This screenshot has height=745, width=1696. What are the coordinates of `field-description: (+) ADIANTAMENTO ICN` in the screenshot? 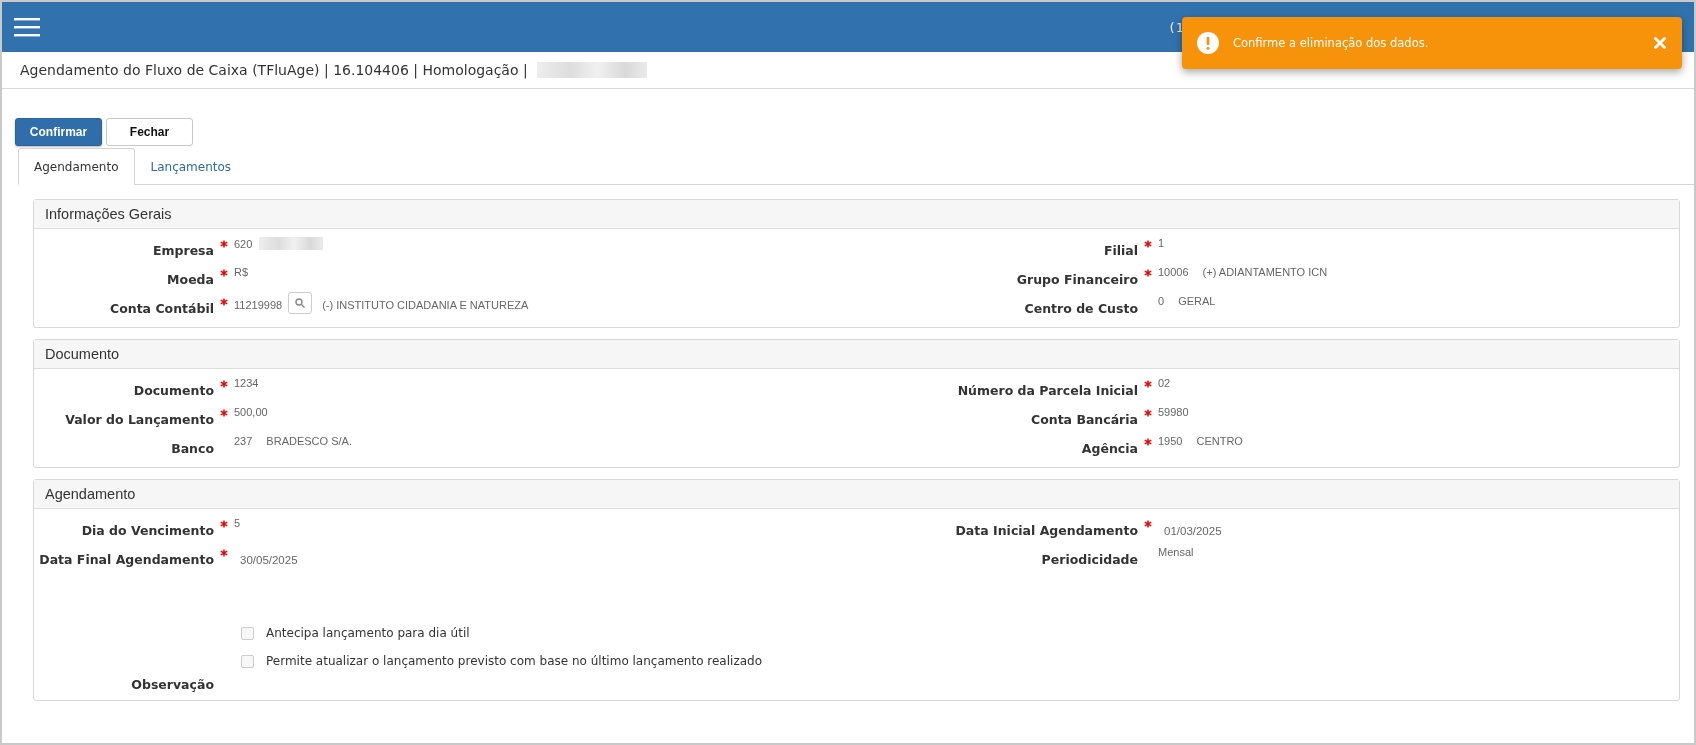 It's located at (1265, 272).